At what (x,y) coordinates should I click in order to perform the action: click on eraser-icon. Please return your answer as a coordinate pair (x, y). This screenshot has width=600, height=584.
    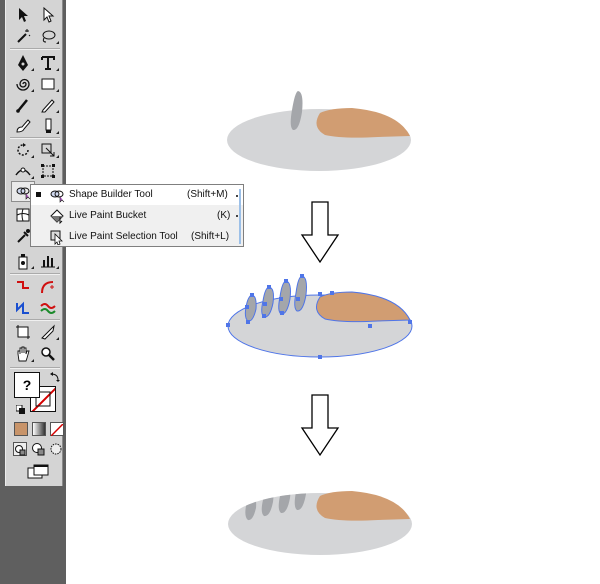
    Looking at the image, I should click on (48, 125).